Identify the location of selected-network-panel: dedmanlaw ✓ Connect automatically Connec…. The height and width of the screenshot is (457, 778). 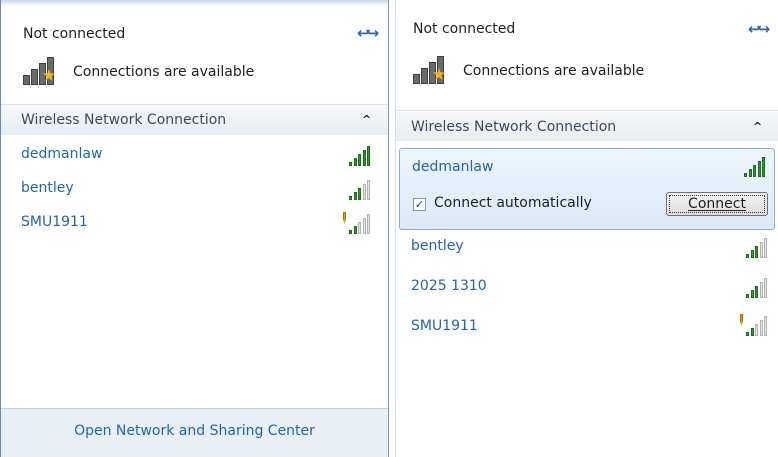
(587, 189).